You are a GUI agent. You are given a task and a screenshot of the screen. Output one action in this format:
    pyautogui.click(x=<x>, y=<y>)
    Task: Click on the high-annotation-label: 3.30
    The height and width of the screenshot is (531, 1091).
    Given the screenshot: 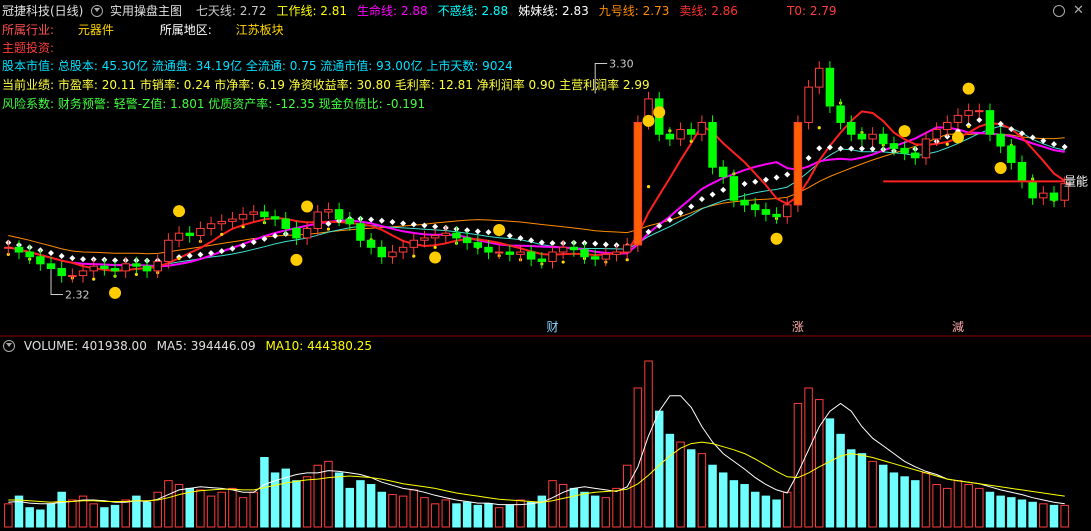 What is the action you would take?
    pyautogui.click(x=621, y=64)
    